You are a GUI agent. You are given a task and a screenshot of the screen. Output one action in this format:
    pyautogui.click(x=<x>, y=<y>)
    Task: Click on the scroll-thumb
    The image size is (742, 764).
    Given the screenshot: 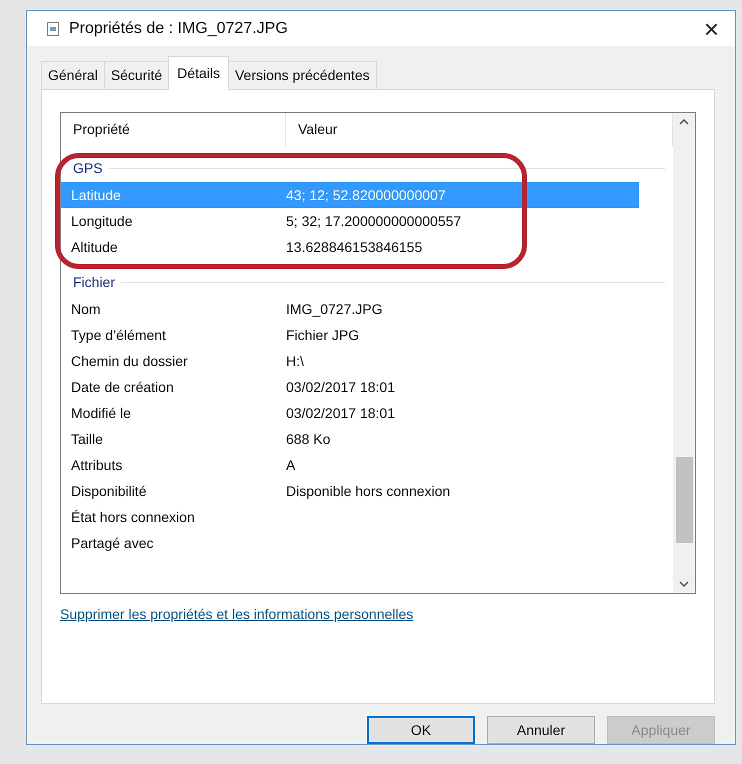 What is the action you would take?
    pyautogui.click(x=684, y=500)
    